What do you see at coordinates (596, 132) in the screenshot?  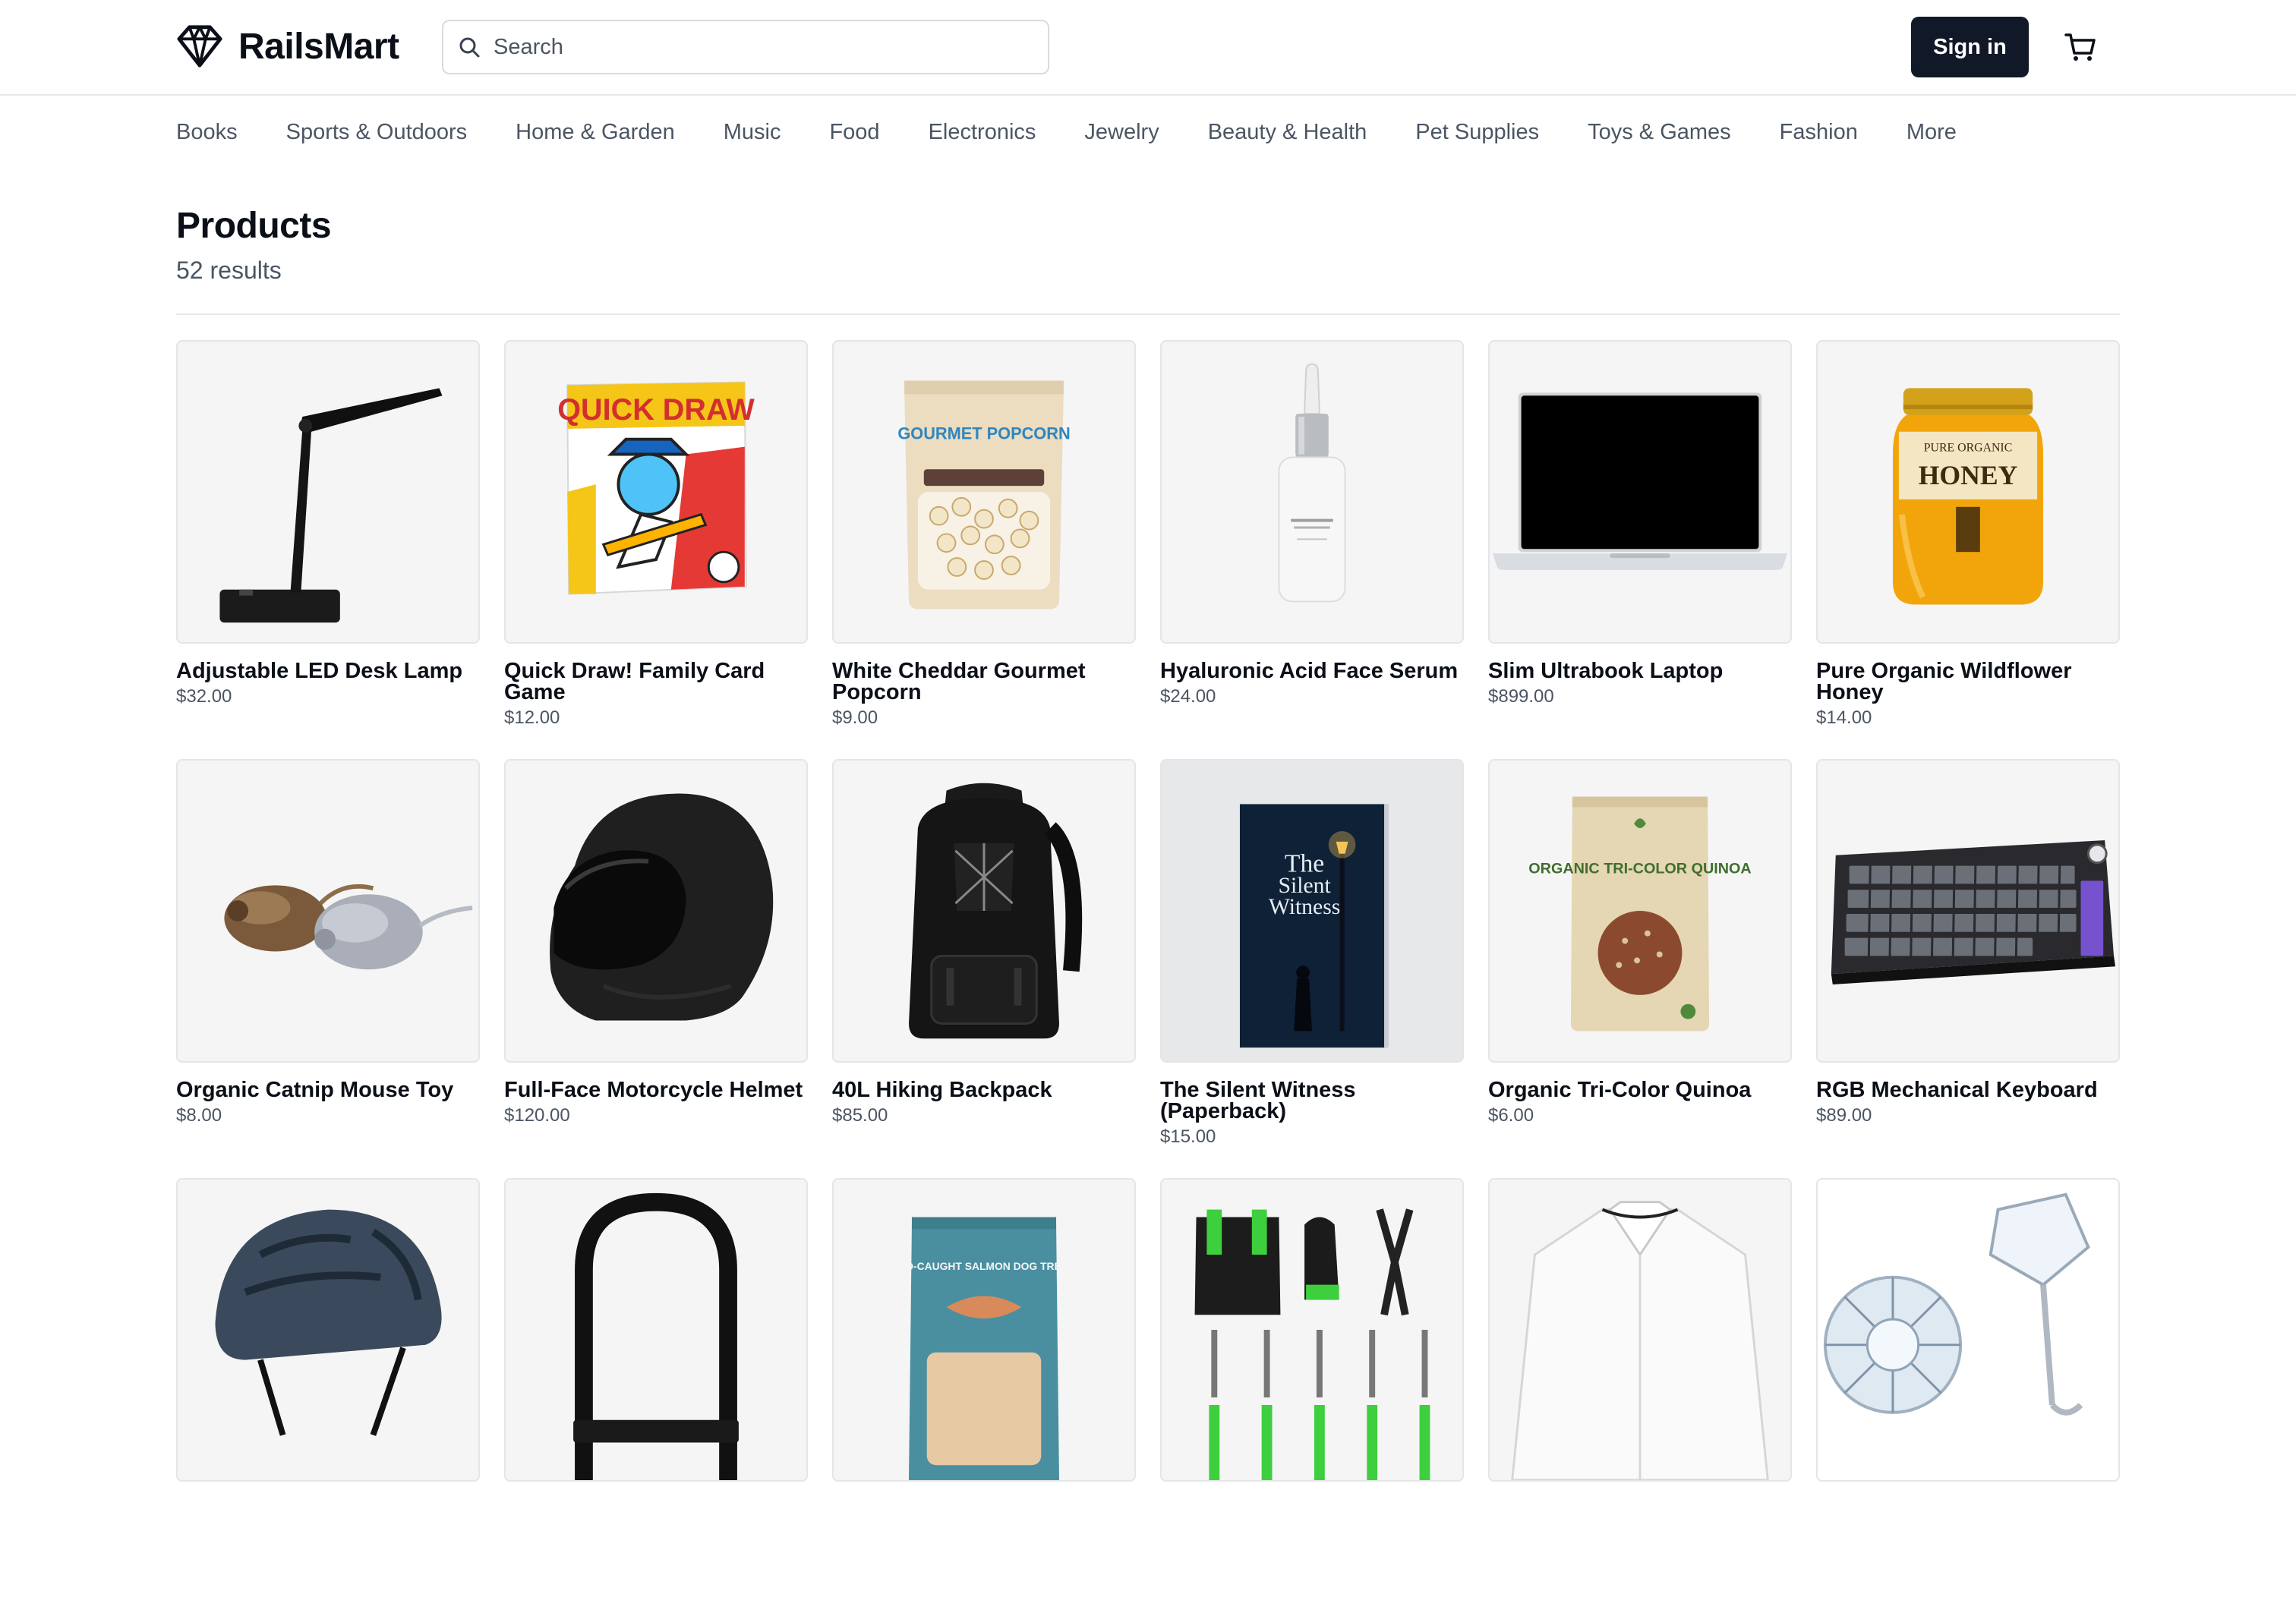 I see `category-link-home-garden: Home & Garden` at bounding box center [596, 132].